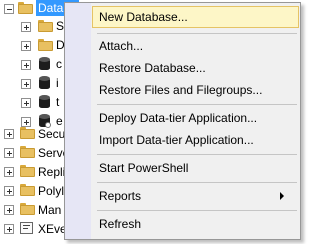 Image resolution: width=320 pixels, height=244 pixels. I want to click on tree-node-databases: Databa, so click(39, 9).